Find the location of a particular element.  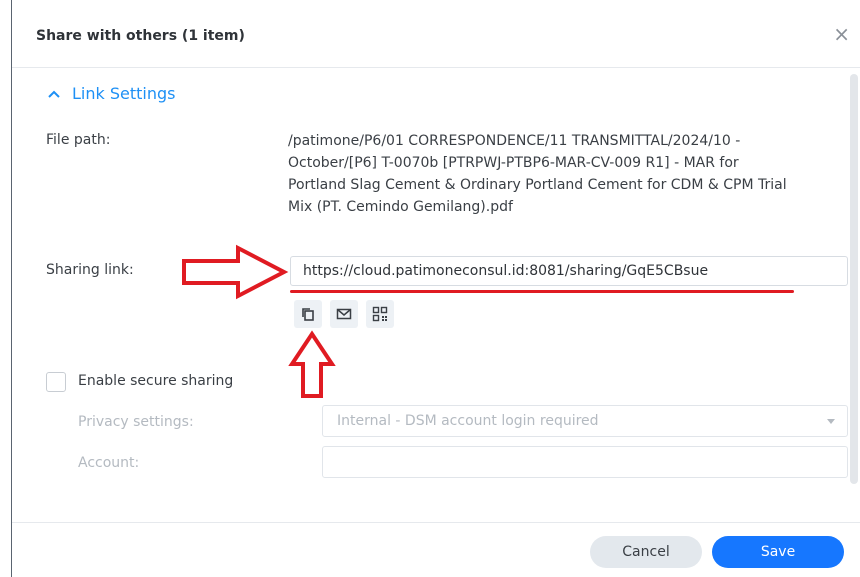

window-edge is located at coordinates (6, 288).